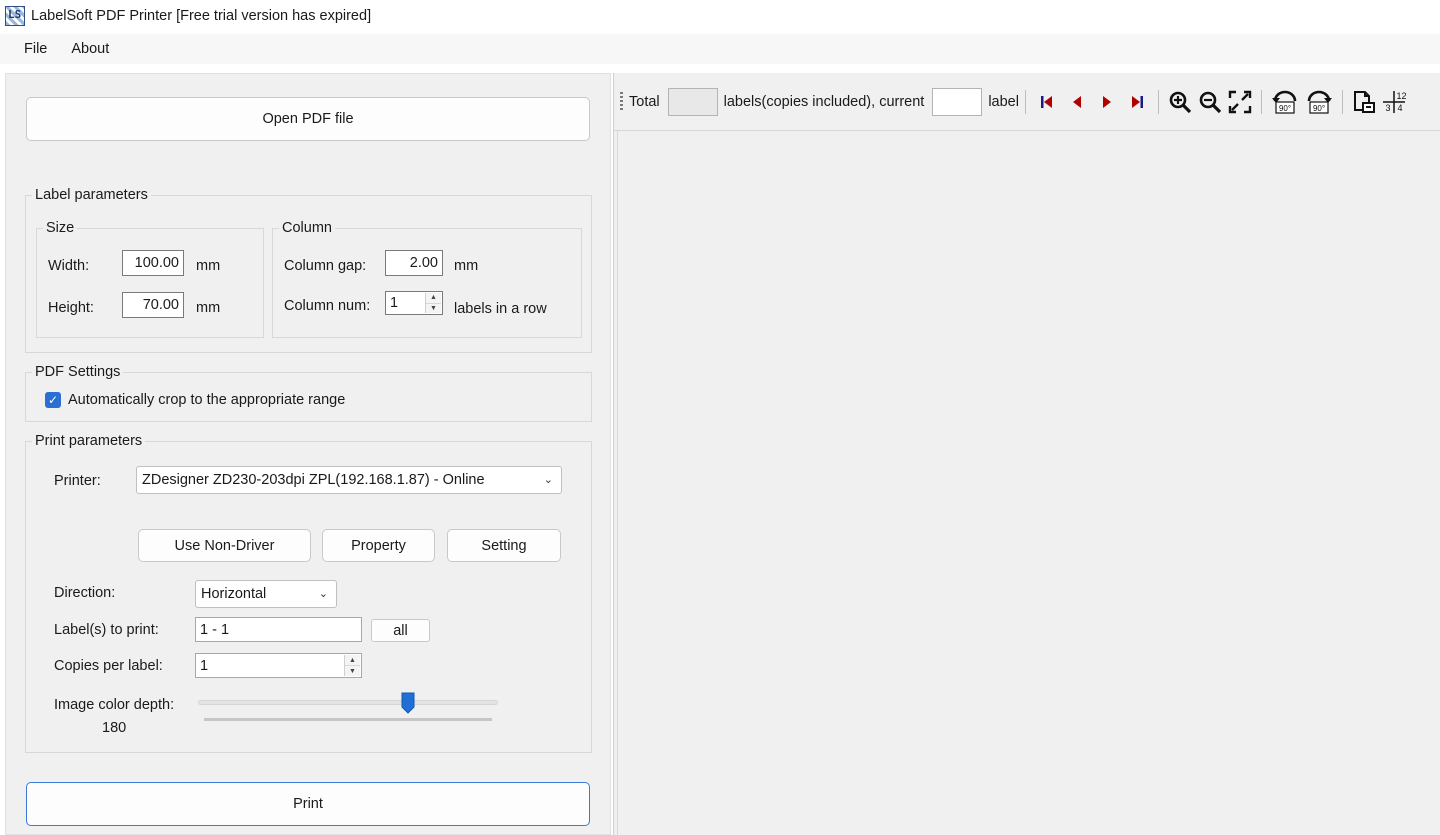 The height and width of the screenshot is (835, 1440). I want to click on pdf-settings-title: PDF Settings, so click(78, 372).